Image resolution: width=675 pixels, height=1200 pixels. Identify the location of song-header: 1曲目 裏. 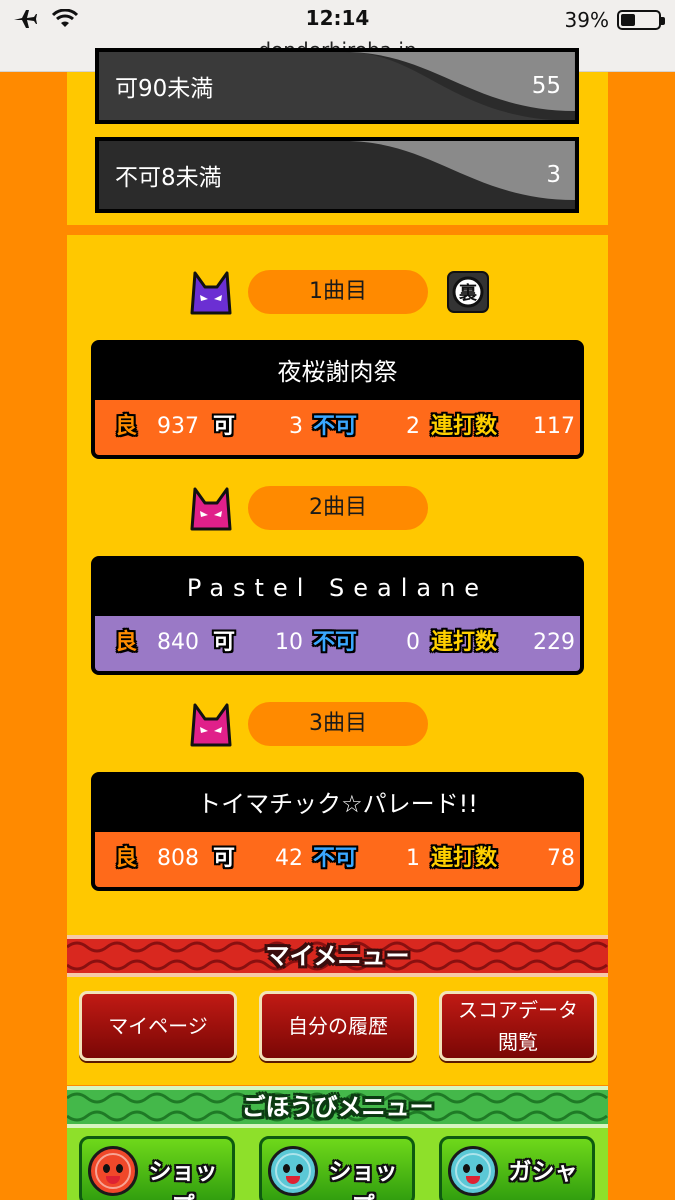
(337, 292).